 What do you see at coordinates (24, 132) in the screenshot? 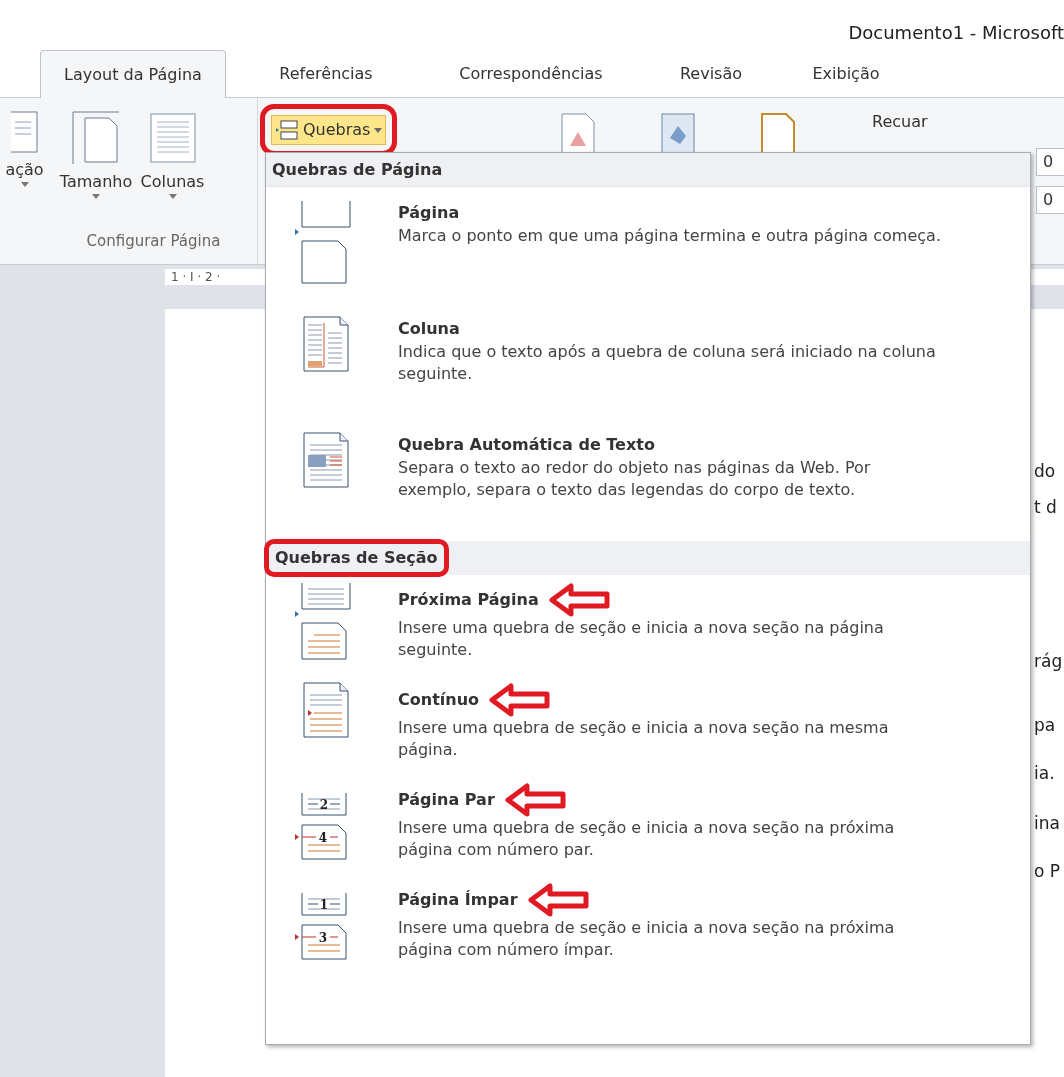
I see `page-icon` at bounding box center [24, 132].